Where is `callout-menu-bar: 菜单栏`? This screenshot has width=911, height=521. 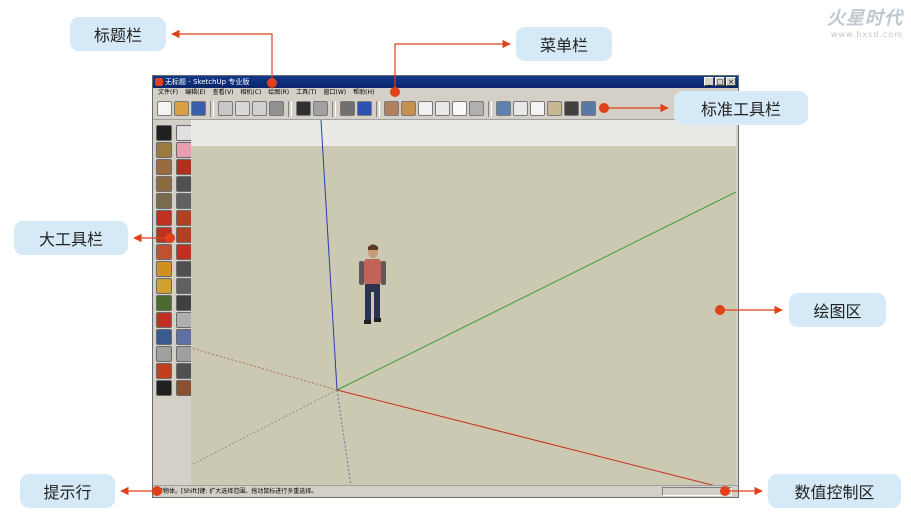
callout-menu-bar: 菜单栏 is located at coordinates (564, 44).